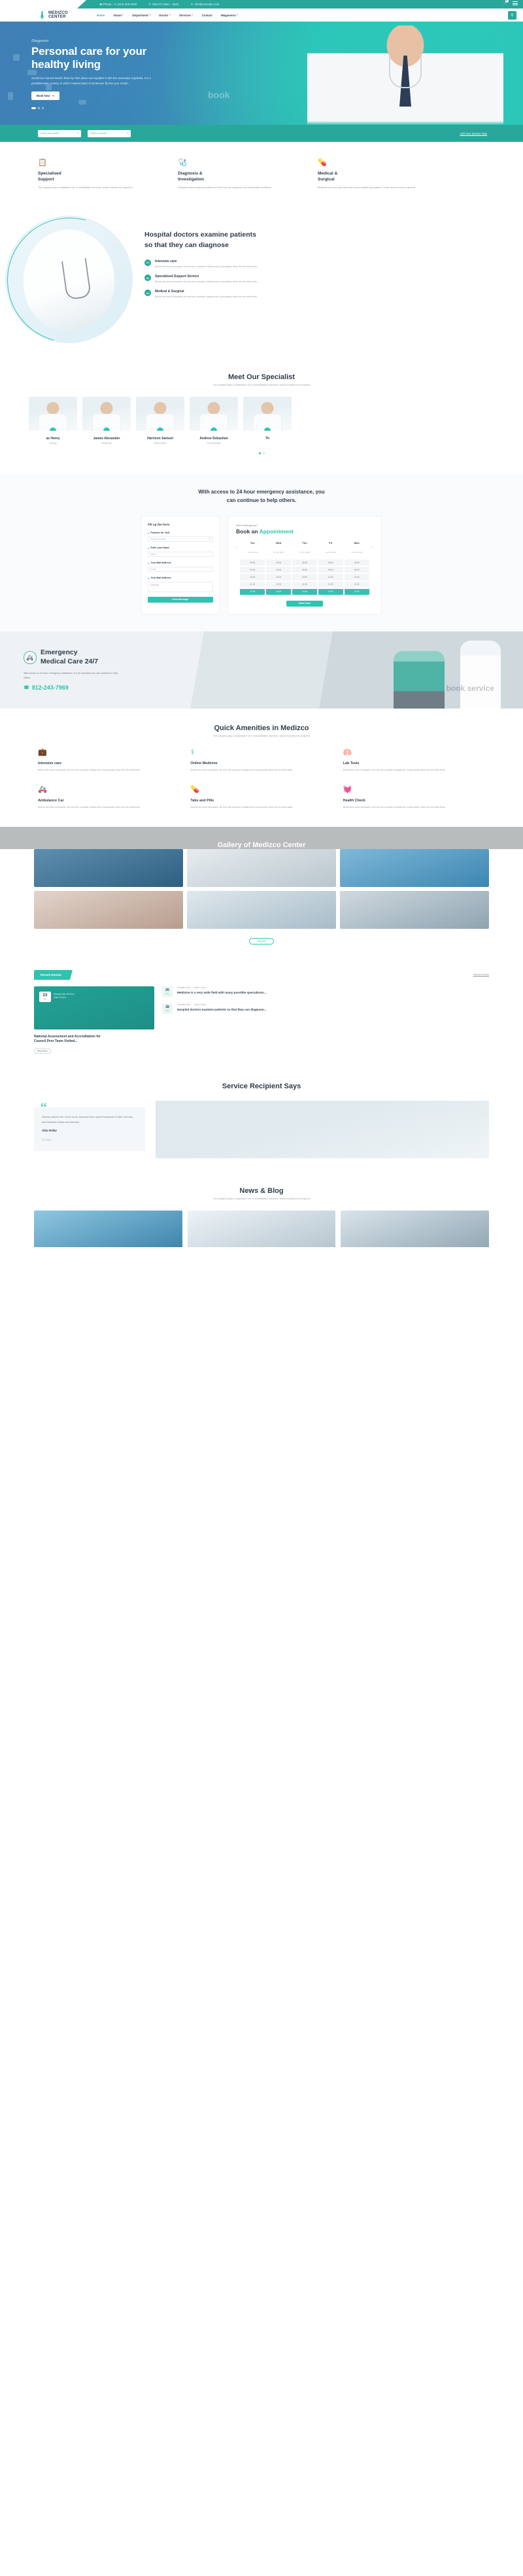 This screenshot has height=2576, width=523. Describe the element at coordinates (186, 16) in the screenshot. I see `nav-item-services: Services` at that location.